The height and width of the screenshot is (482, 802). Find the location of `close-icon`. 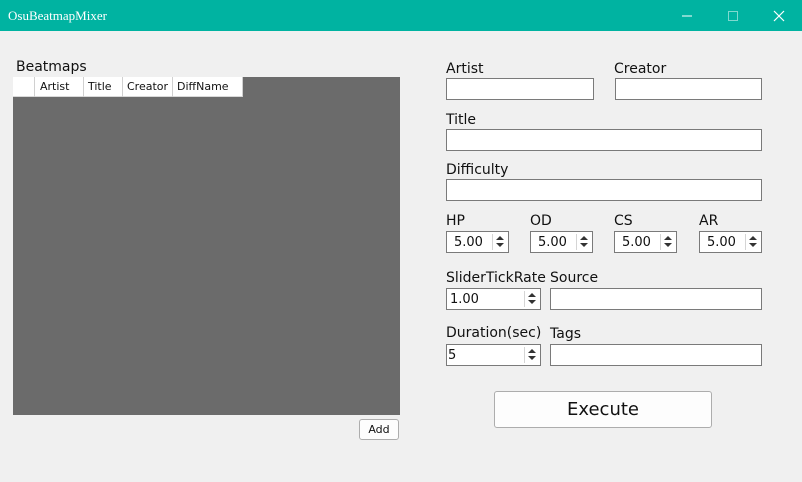

close-icon is located at coordinates (779, 16).